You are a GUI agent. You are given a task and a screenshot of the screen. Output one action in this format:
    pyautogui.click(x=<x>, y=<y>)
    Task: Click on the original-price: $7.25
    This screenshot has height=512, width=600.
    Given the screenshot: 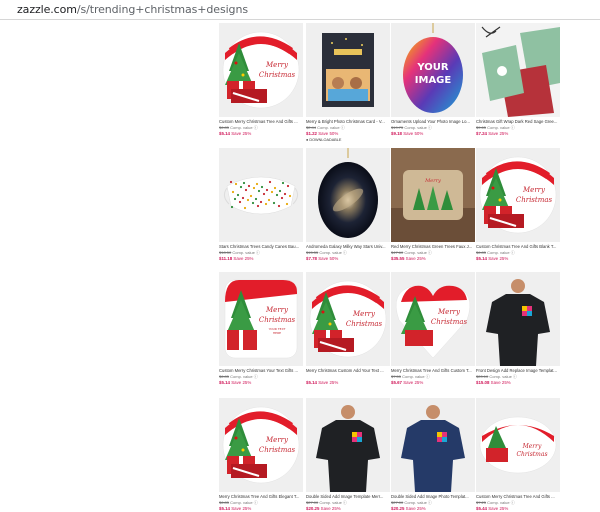 What is the action you would take?
    pyautogui.click(x=481, y=502)
    